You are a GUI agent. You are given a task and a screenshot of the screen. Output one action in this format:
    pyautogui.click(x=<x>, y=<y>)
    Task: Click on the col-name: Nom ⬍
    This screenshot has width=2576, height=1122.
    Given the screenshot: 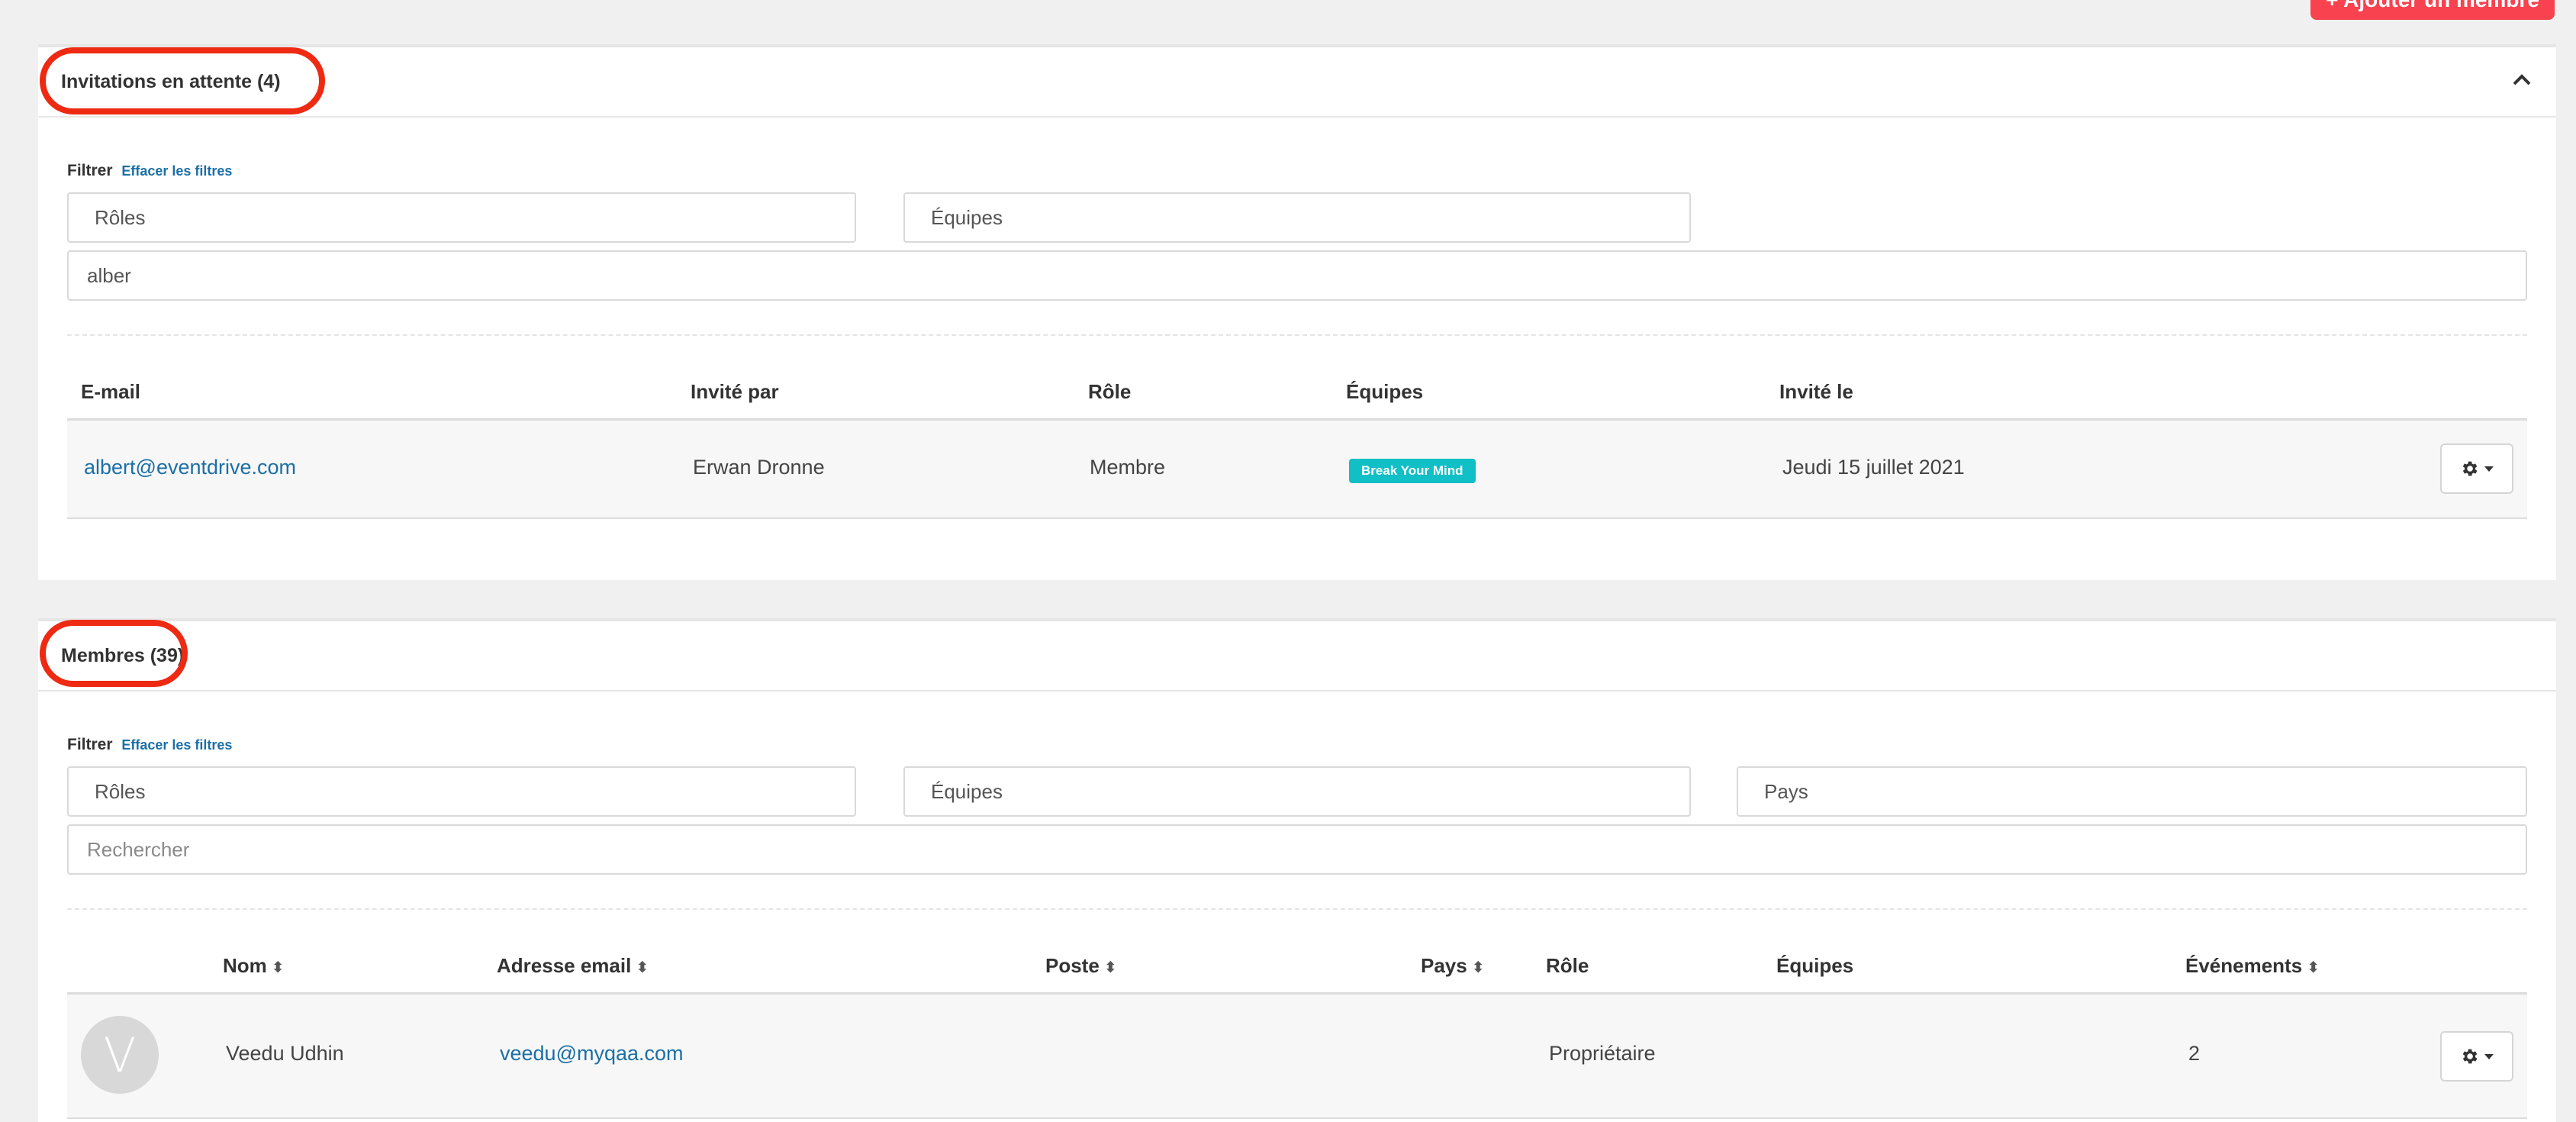 What is the action you would take?
    pyautogui.click(x=254, y=966)
    